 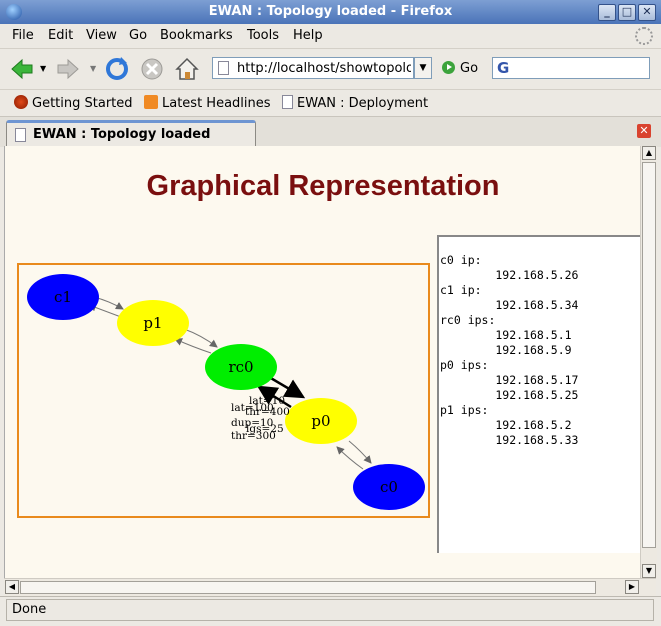 I want to click on page-heading: Graphical Representation, so click(x=323, y=186).